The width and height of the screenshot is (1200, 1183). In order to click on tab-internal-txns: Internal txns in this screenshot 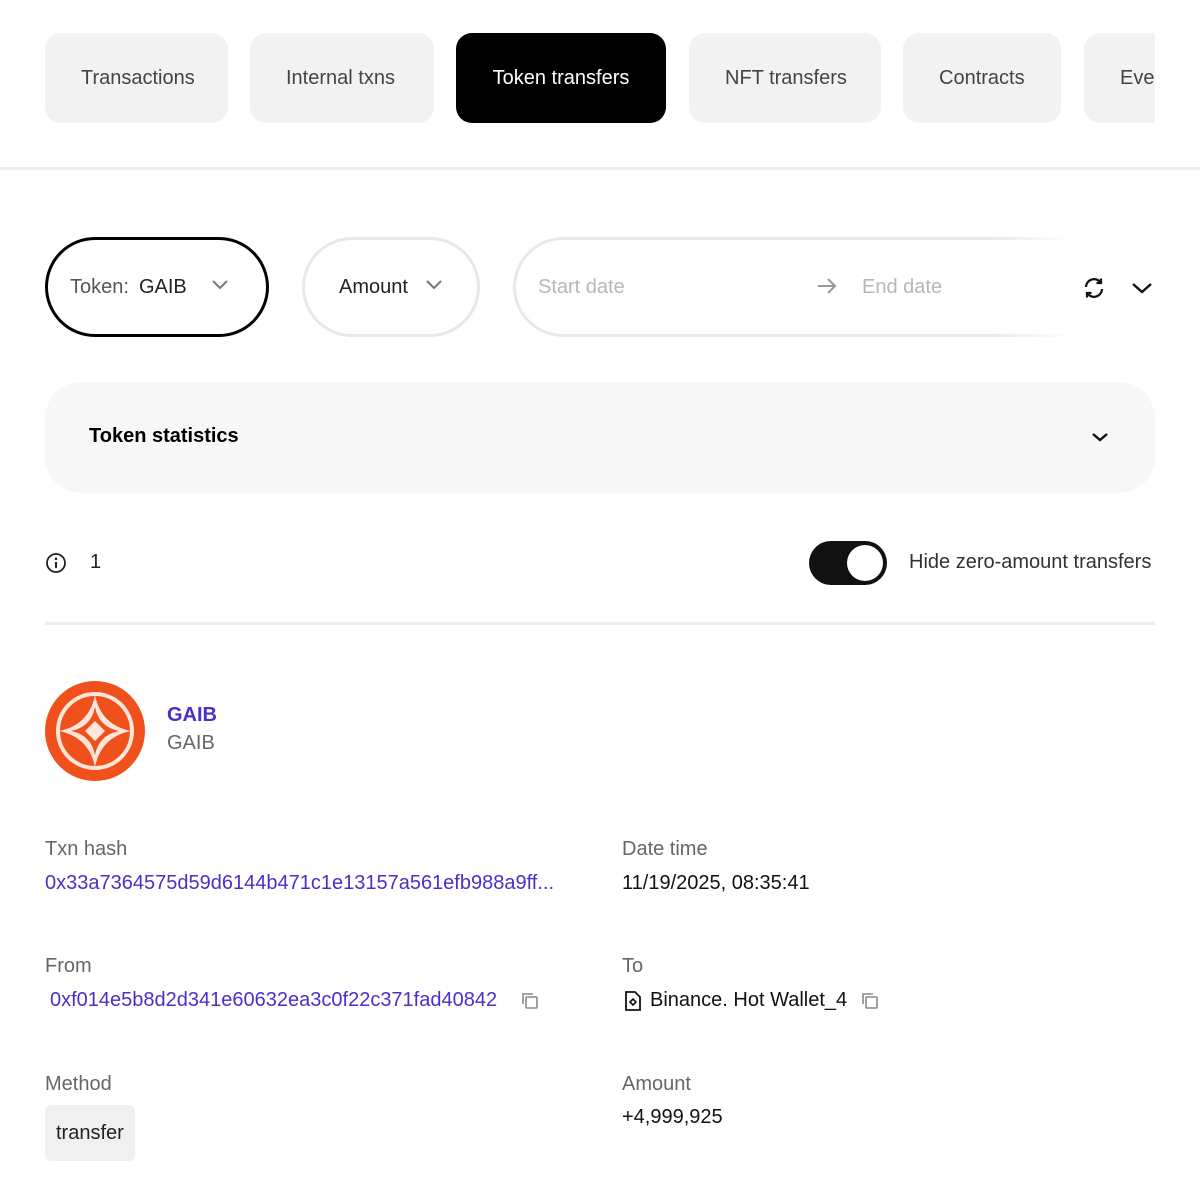, I will do `click(342, 78)`.